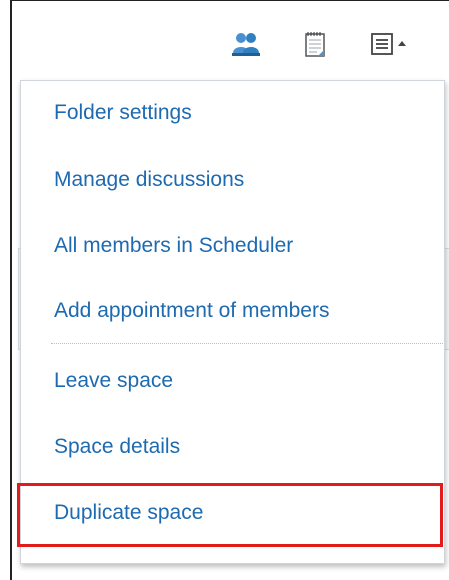 The image size is (449, 580). What do you see at coordinates (394, 44) in the screenshot?
I see `menu-icon` at bounding box center [394, 44].